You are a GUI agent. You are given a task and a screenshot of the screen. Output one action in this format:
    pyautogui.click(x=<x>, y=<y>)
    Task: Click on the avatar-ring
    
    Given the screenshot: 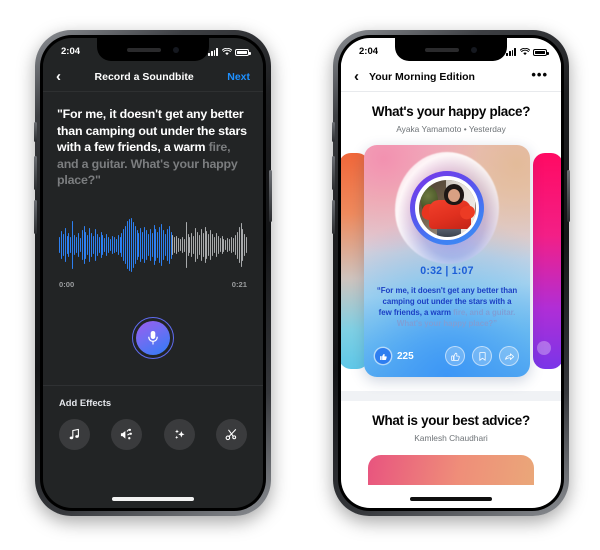 What is the action you would take?
    pyautogui.click(x=447, y=208)
    